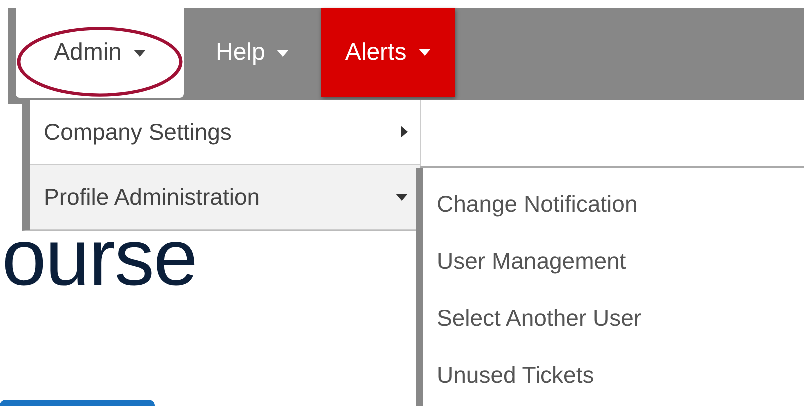  I want to click on menu-item: Unused Tickets, so click(613, 375).